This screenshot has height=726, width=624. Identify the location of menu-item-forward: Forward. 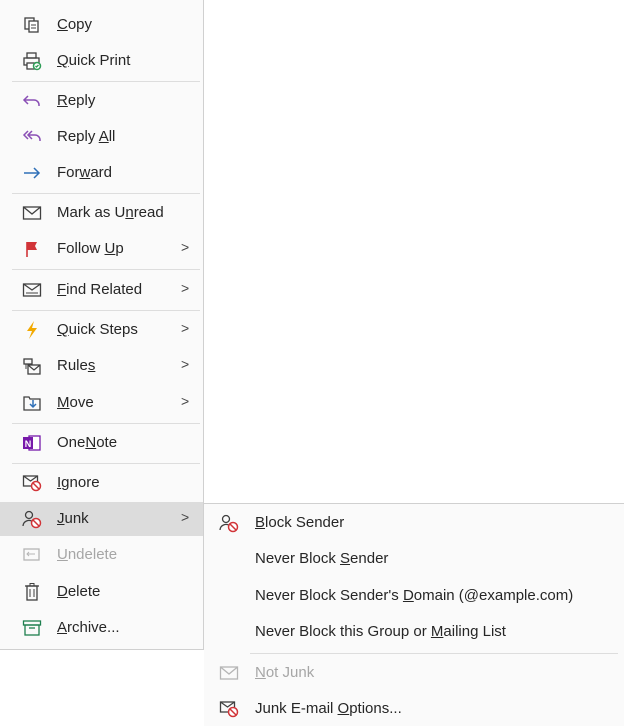
(101, 173).